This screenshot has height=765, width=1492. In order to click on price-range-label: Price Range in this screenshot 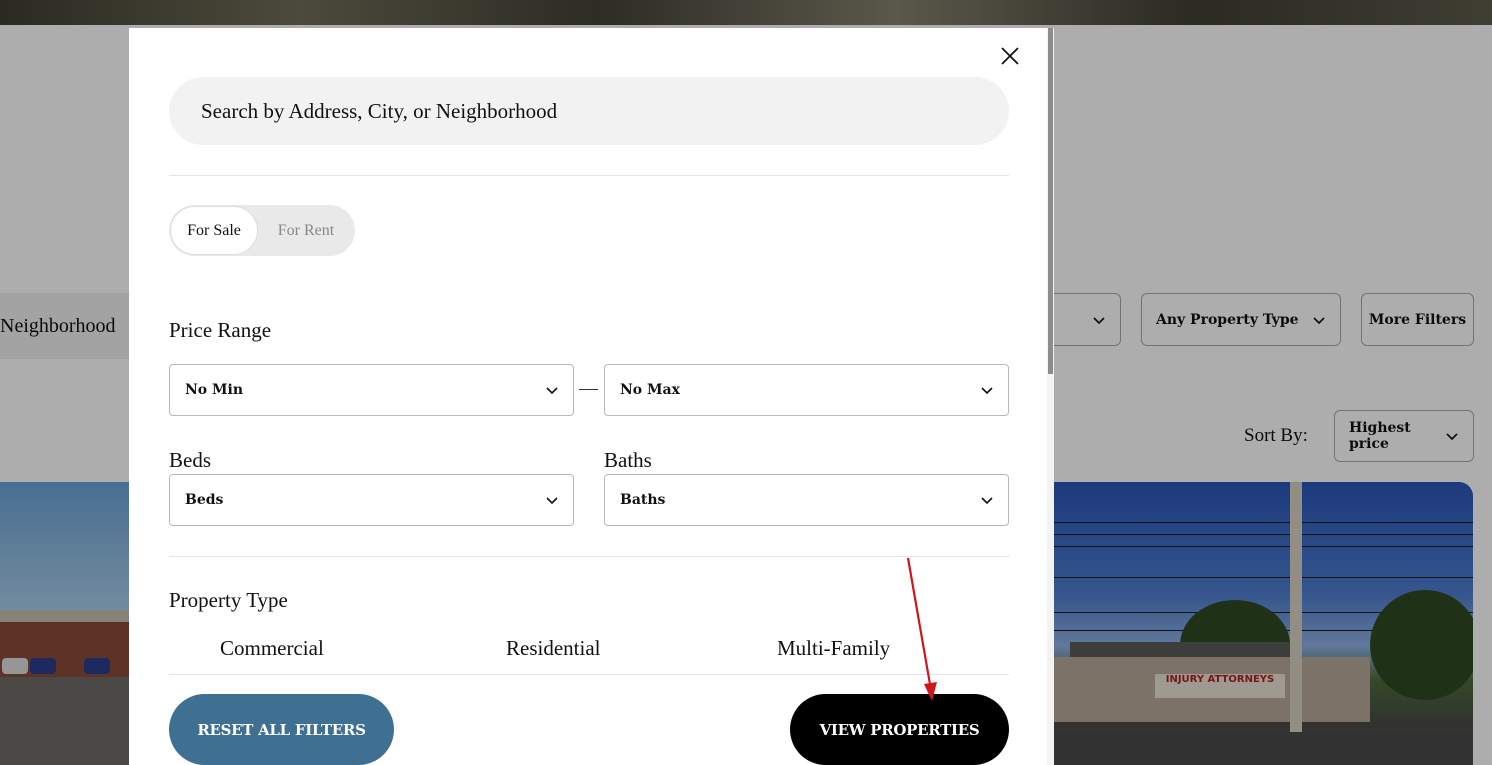, I will do `click(220, 330)`.